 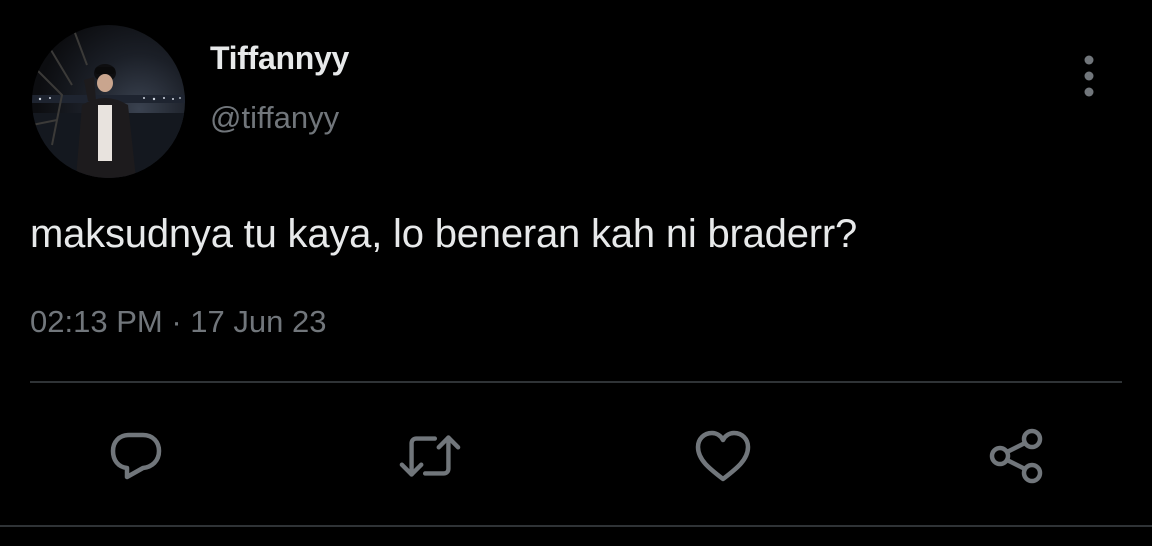 I want to click on tweet-date: 17 Jun 23, so click(x=258, y=321).